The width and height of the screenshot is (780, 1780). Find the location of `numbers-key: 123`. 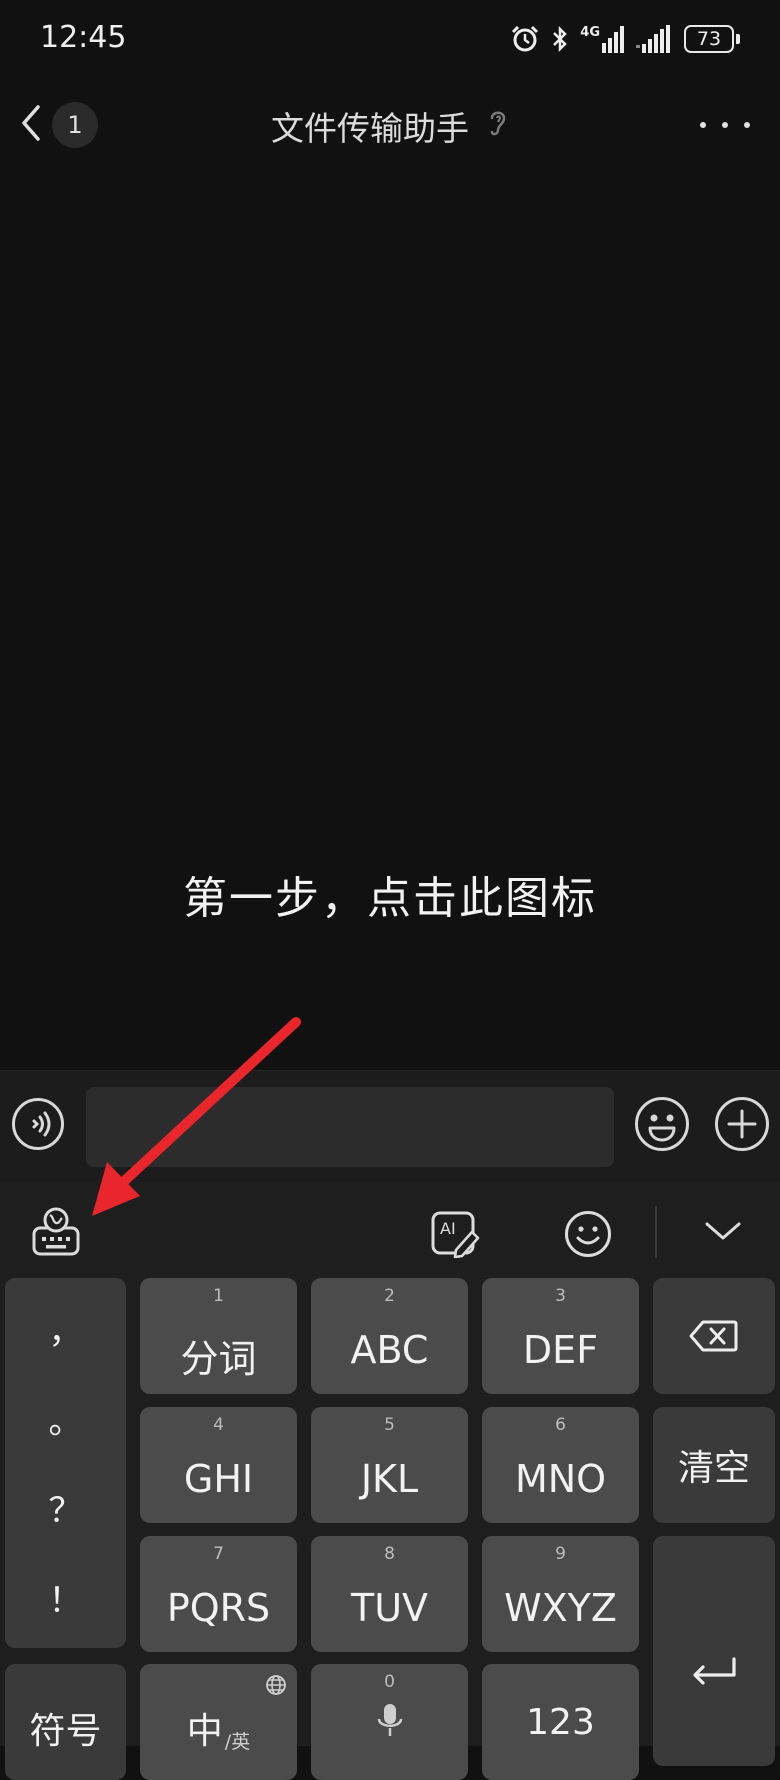

numbers-key: 123 is located at coordinates (560, 1722).